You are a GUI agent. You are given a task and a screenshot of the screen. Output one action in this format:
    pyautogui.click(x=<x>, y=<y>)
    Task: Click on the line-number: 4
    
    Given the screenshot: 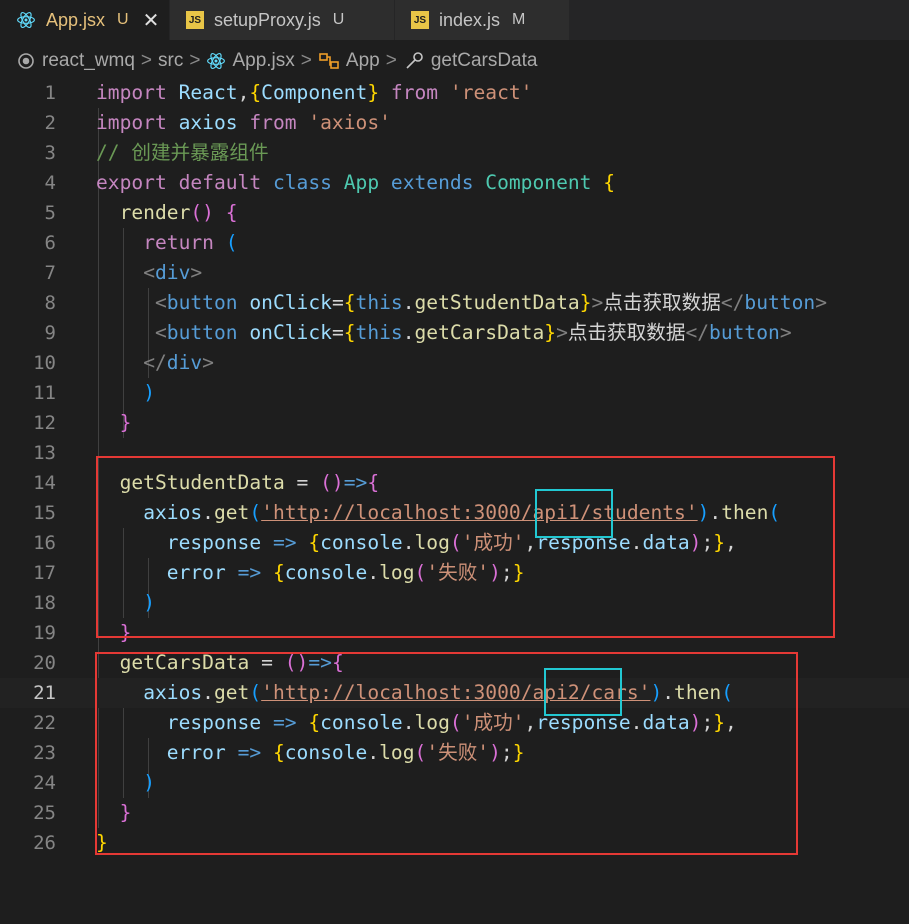 What is the action you would take?
    pyautogui.click(x=50, y=183)
    